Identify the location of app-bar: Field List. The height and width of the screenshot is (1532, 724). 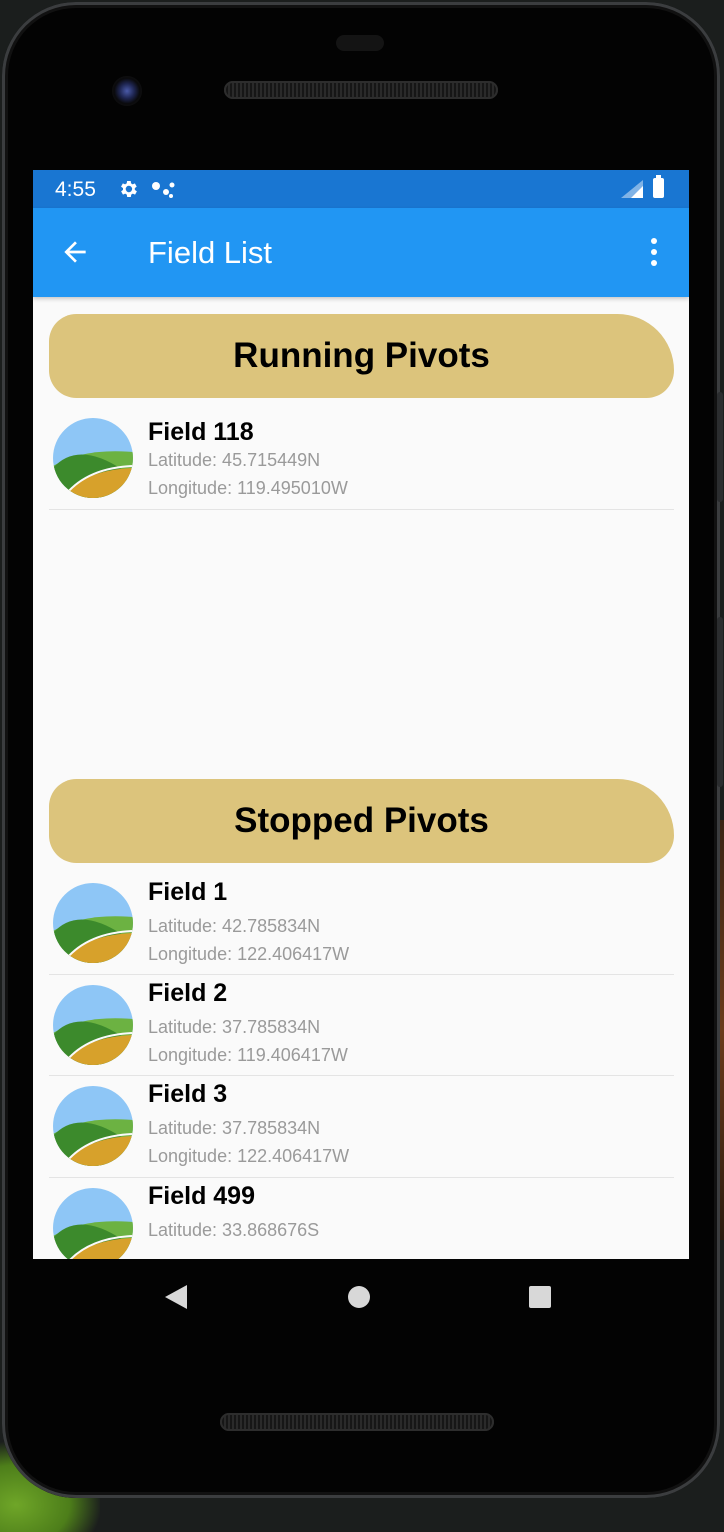
(361, 252).